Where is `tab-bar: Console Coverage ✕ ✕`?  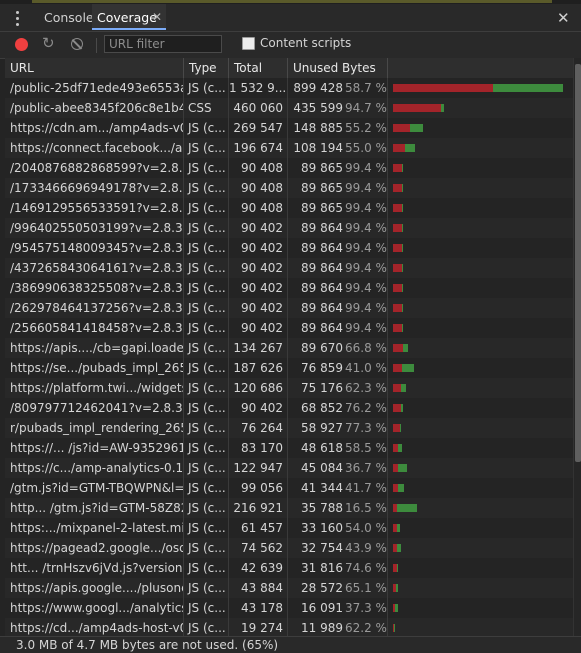 tab-bar: Console Coverage ✕ ✕ is located at coordinates (290, 18).